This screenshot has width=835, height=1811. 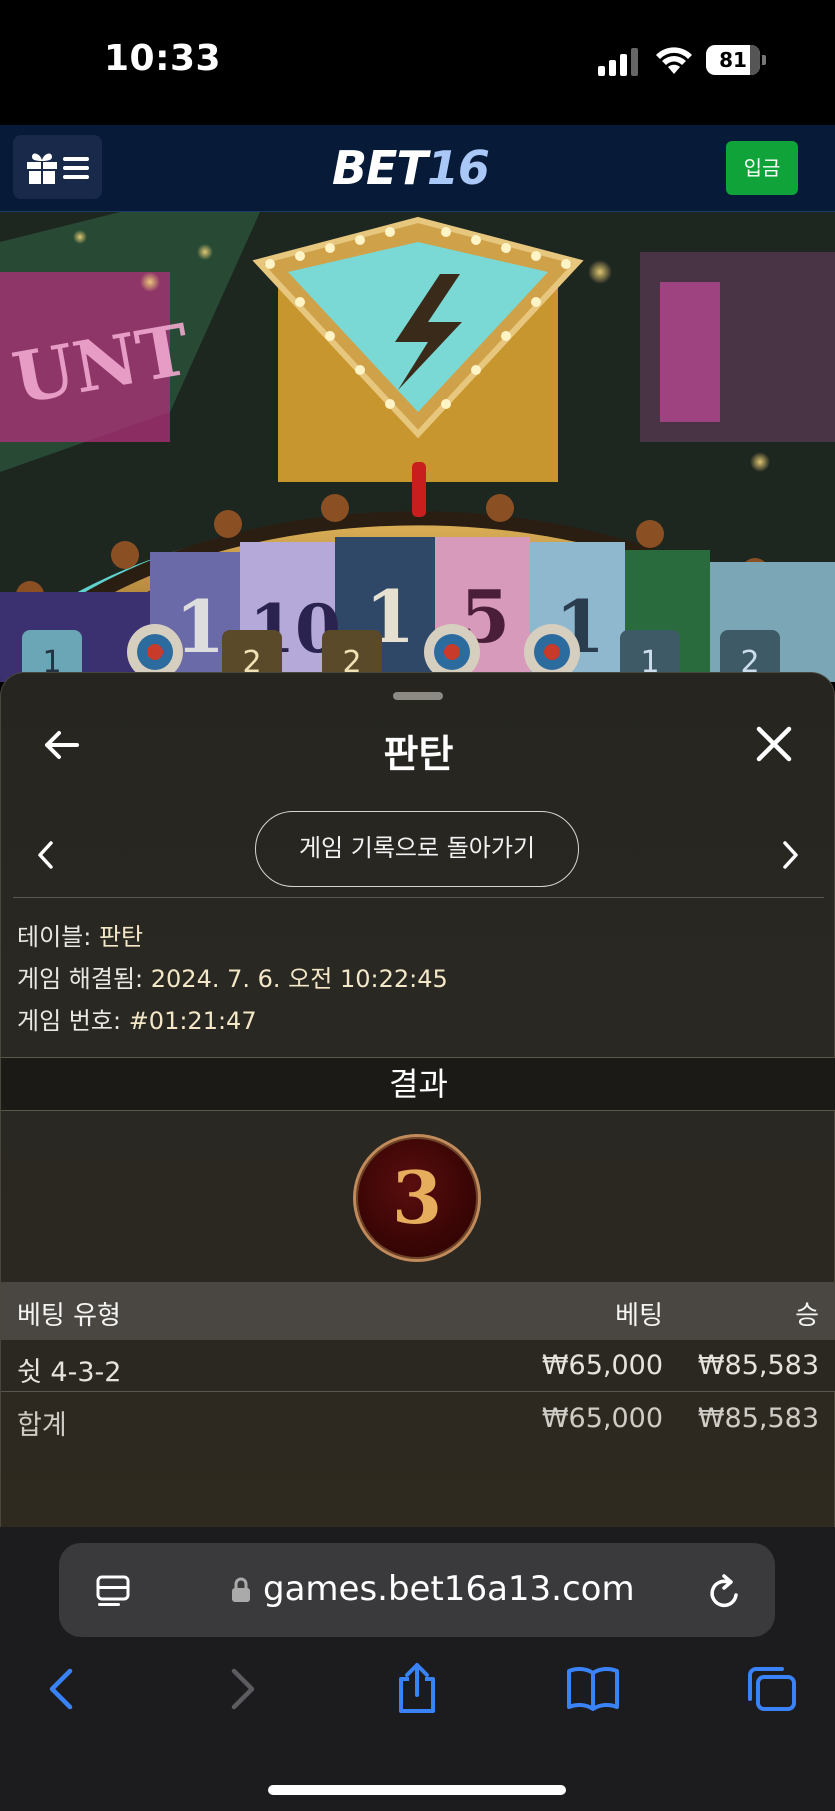 What do you see at coordinates (54, 937) in the screenshot?
I see `table-label: 테이블:` at bounding box center [54, 937].